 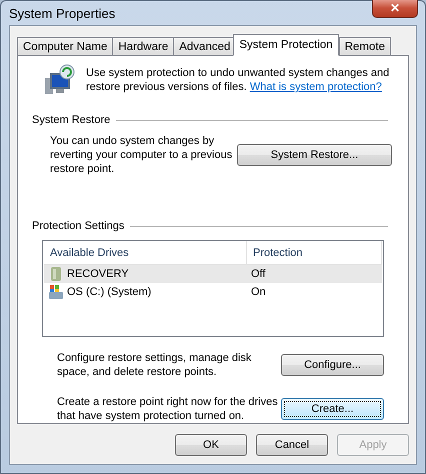 What do you see at coordinates (98, 274) in the screenshot?
I see `drive-name: RECOVERY` at bounding box center [98, 274].